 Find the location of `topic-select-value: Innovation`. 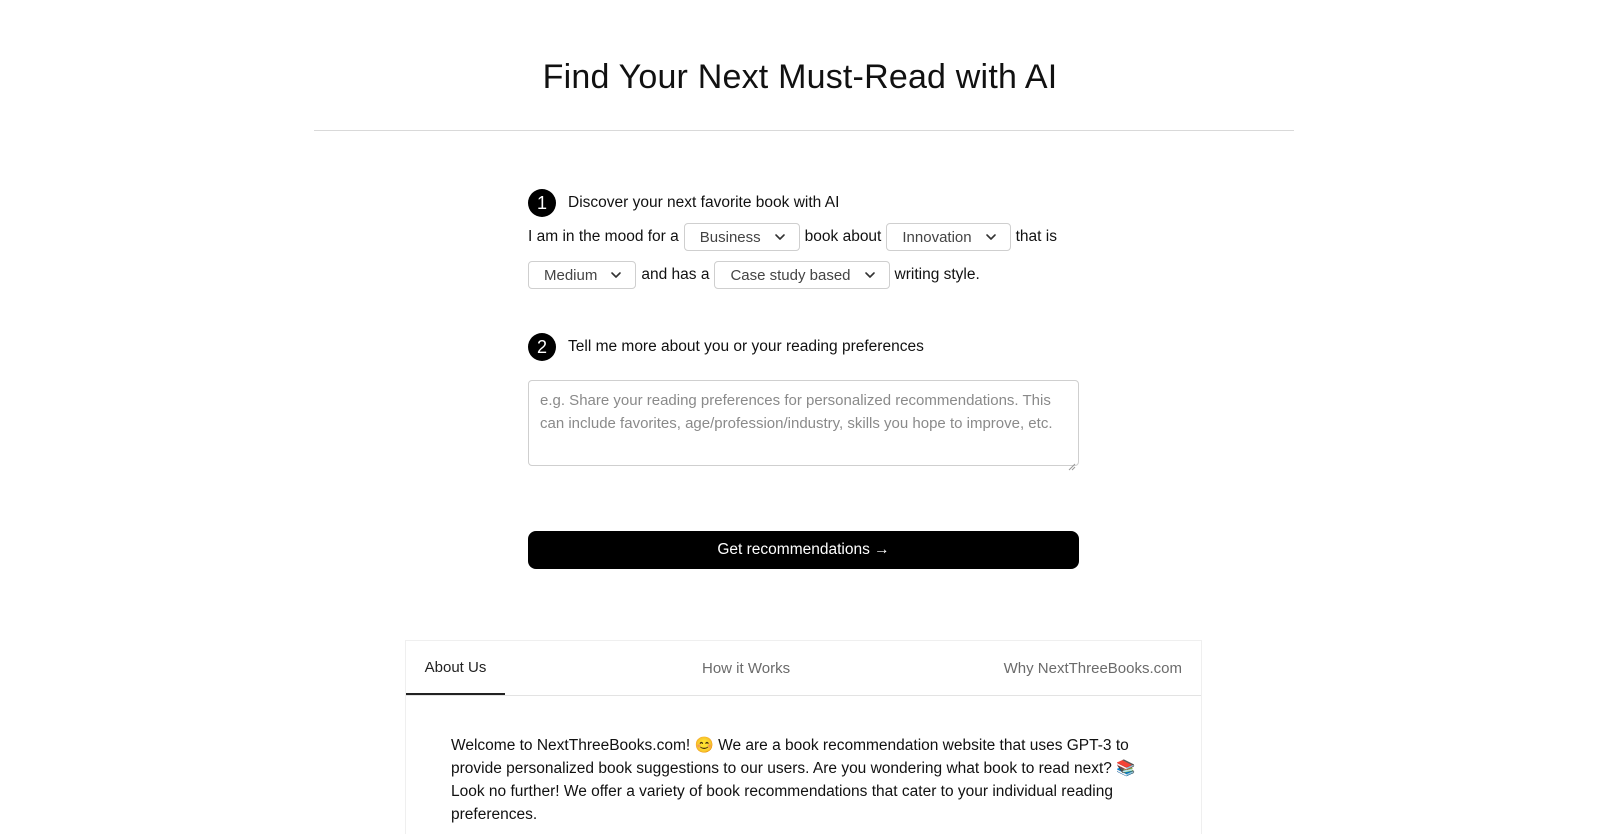

topic-select-value: Innovation is located at coordinates (937, 237).